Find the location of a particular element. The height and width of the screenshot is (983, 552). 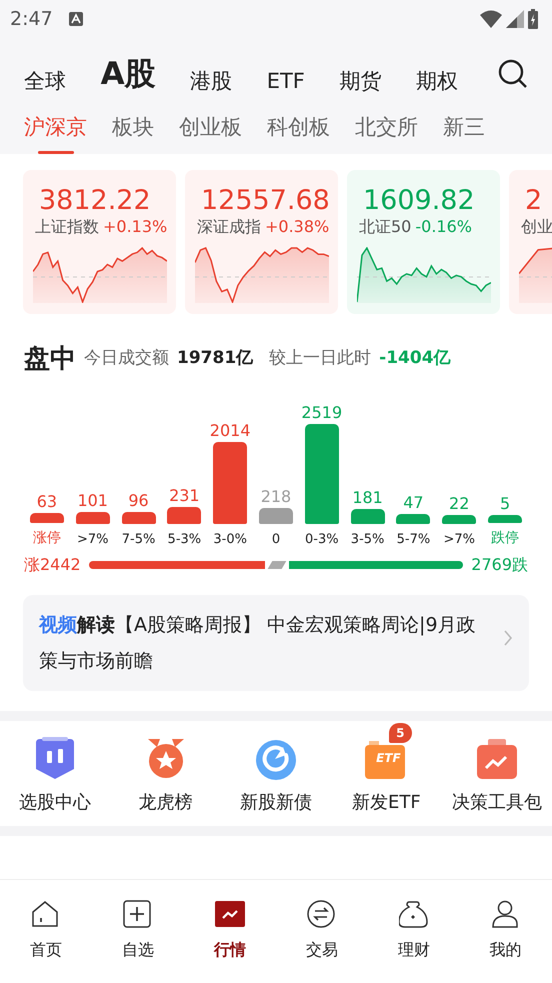

news-headline: 视频解读【A股策略周报】 中金宏观策略周论|9月政策与市场前瞻 is located at coordinates (264, 643).